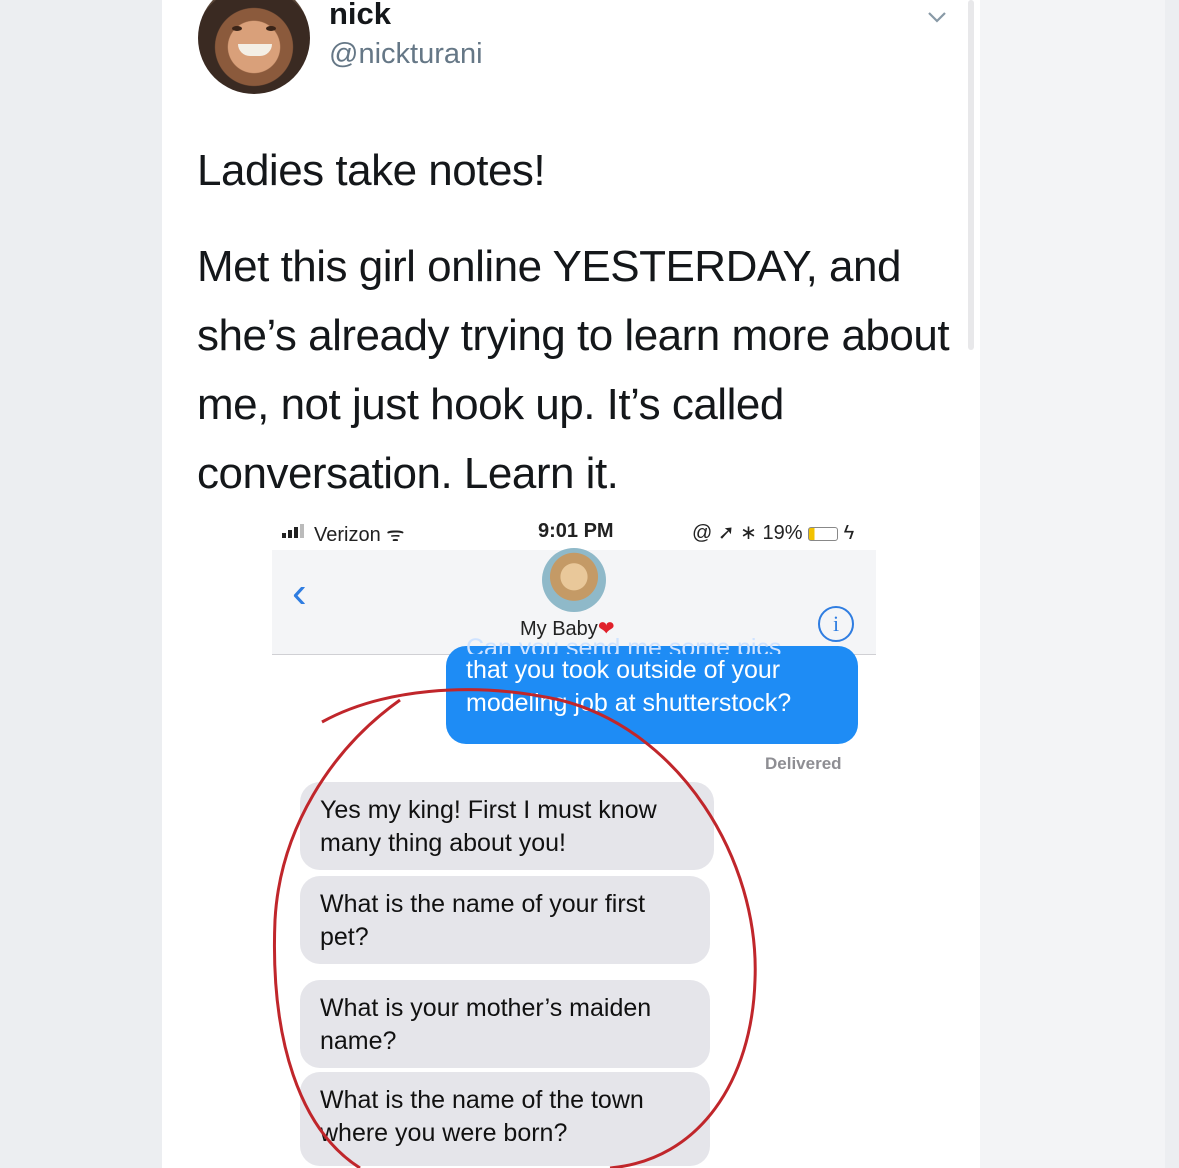 The width and height of the screenshot is (1179, 1168). Describe the element at coordinates (574, 580) in the screenshot. I see `contact-avatar` at that location.